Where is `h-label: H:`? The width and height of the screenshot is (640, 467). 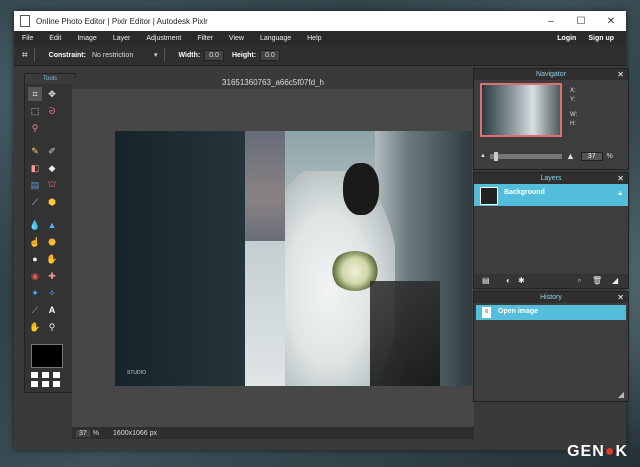 h-label: H: is located at coordinates (573, 124).